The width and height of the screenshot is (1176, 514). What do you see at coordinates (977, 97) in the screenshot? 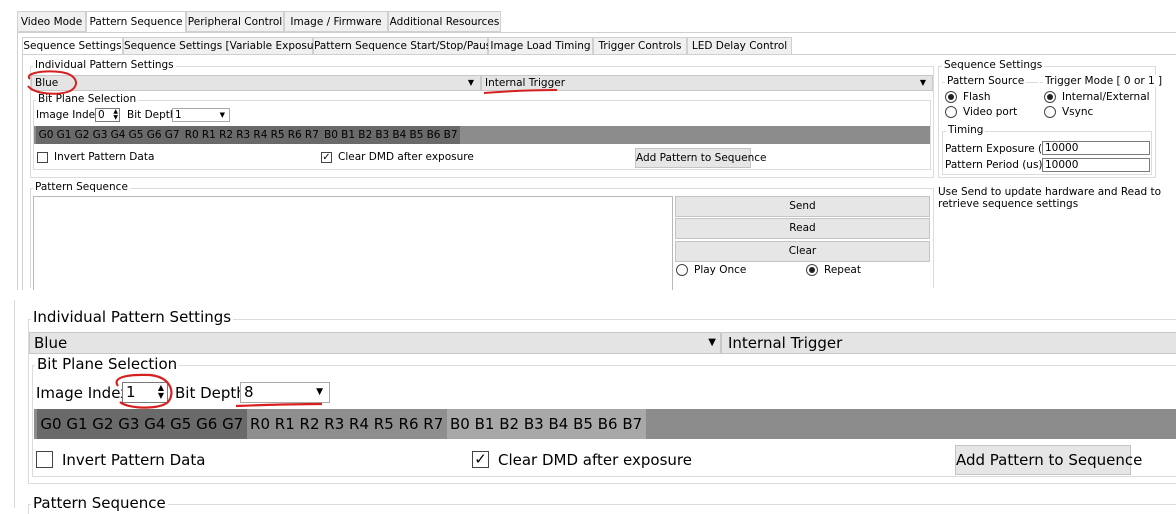
I see `flash-label: Flash` at bounding box center [977, 97].